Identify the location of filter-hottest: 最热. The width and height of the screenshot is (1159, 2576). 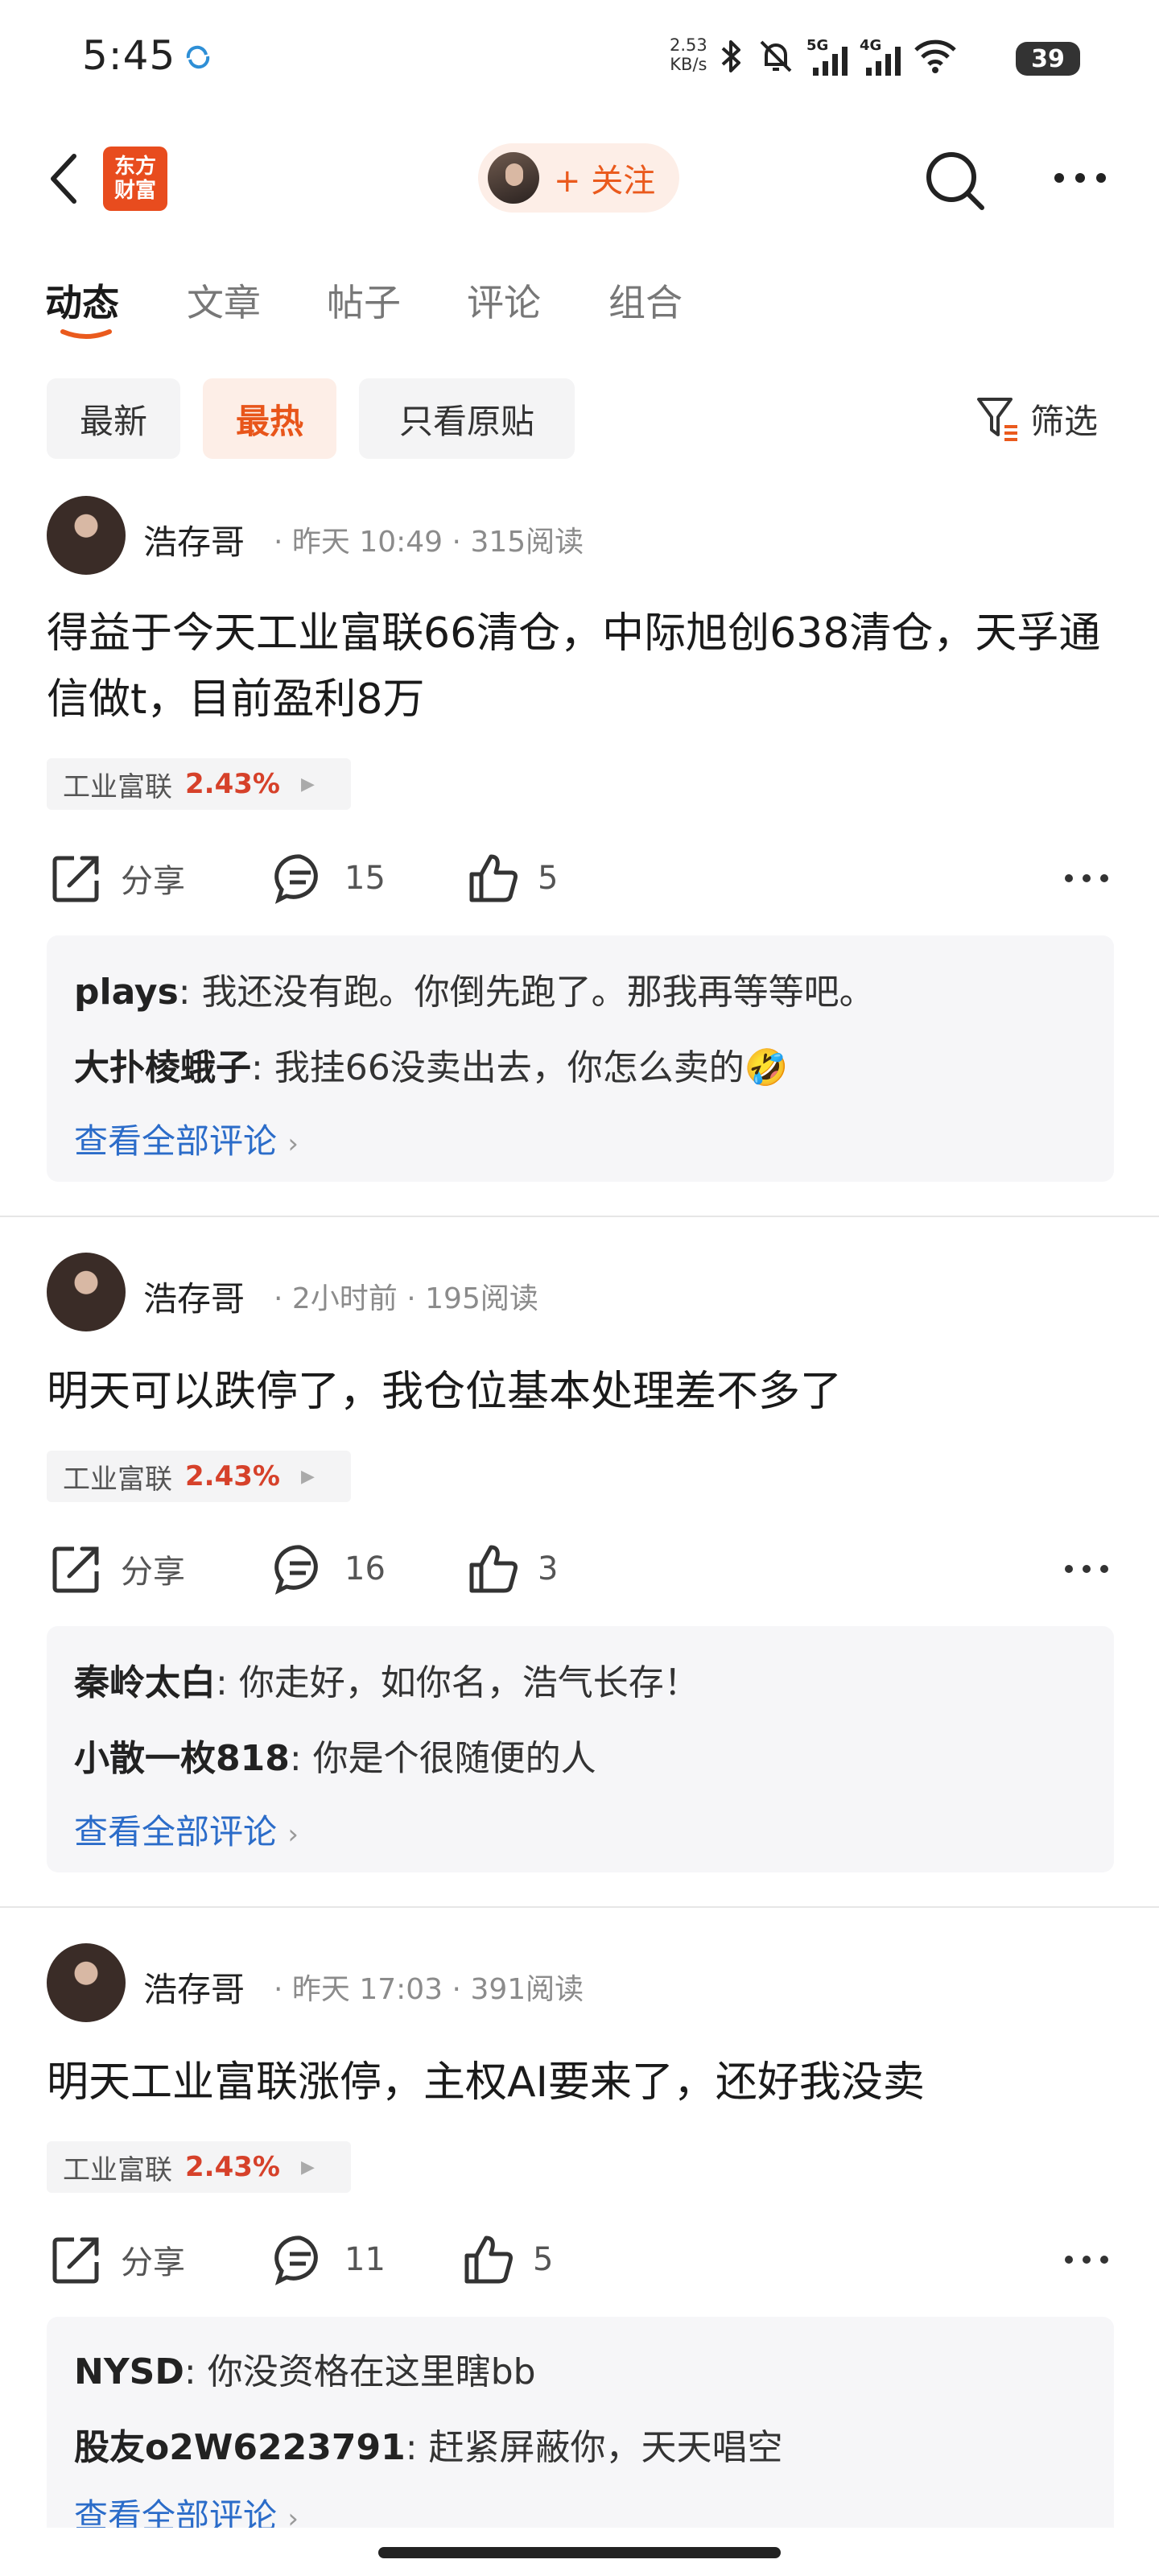
(269, 418).